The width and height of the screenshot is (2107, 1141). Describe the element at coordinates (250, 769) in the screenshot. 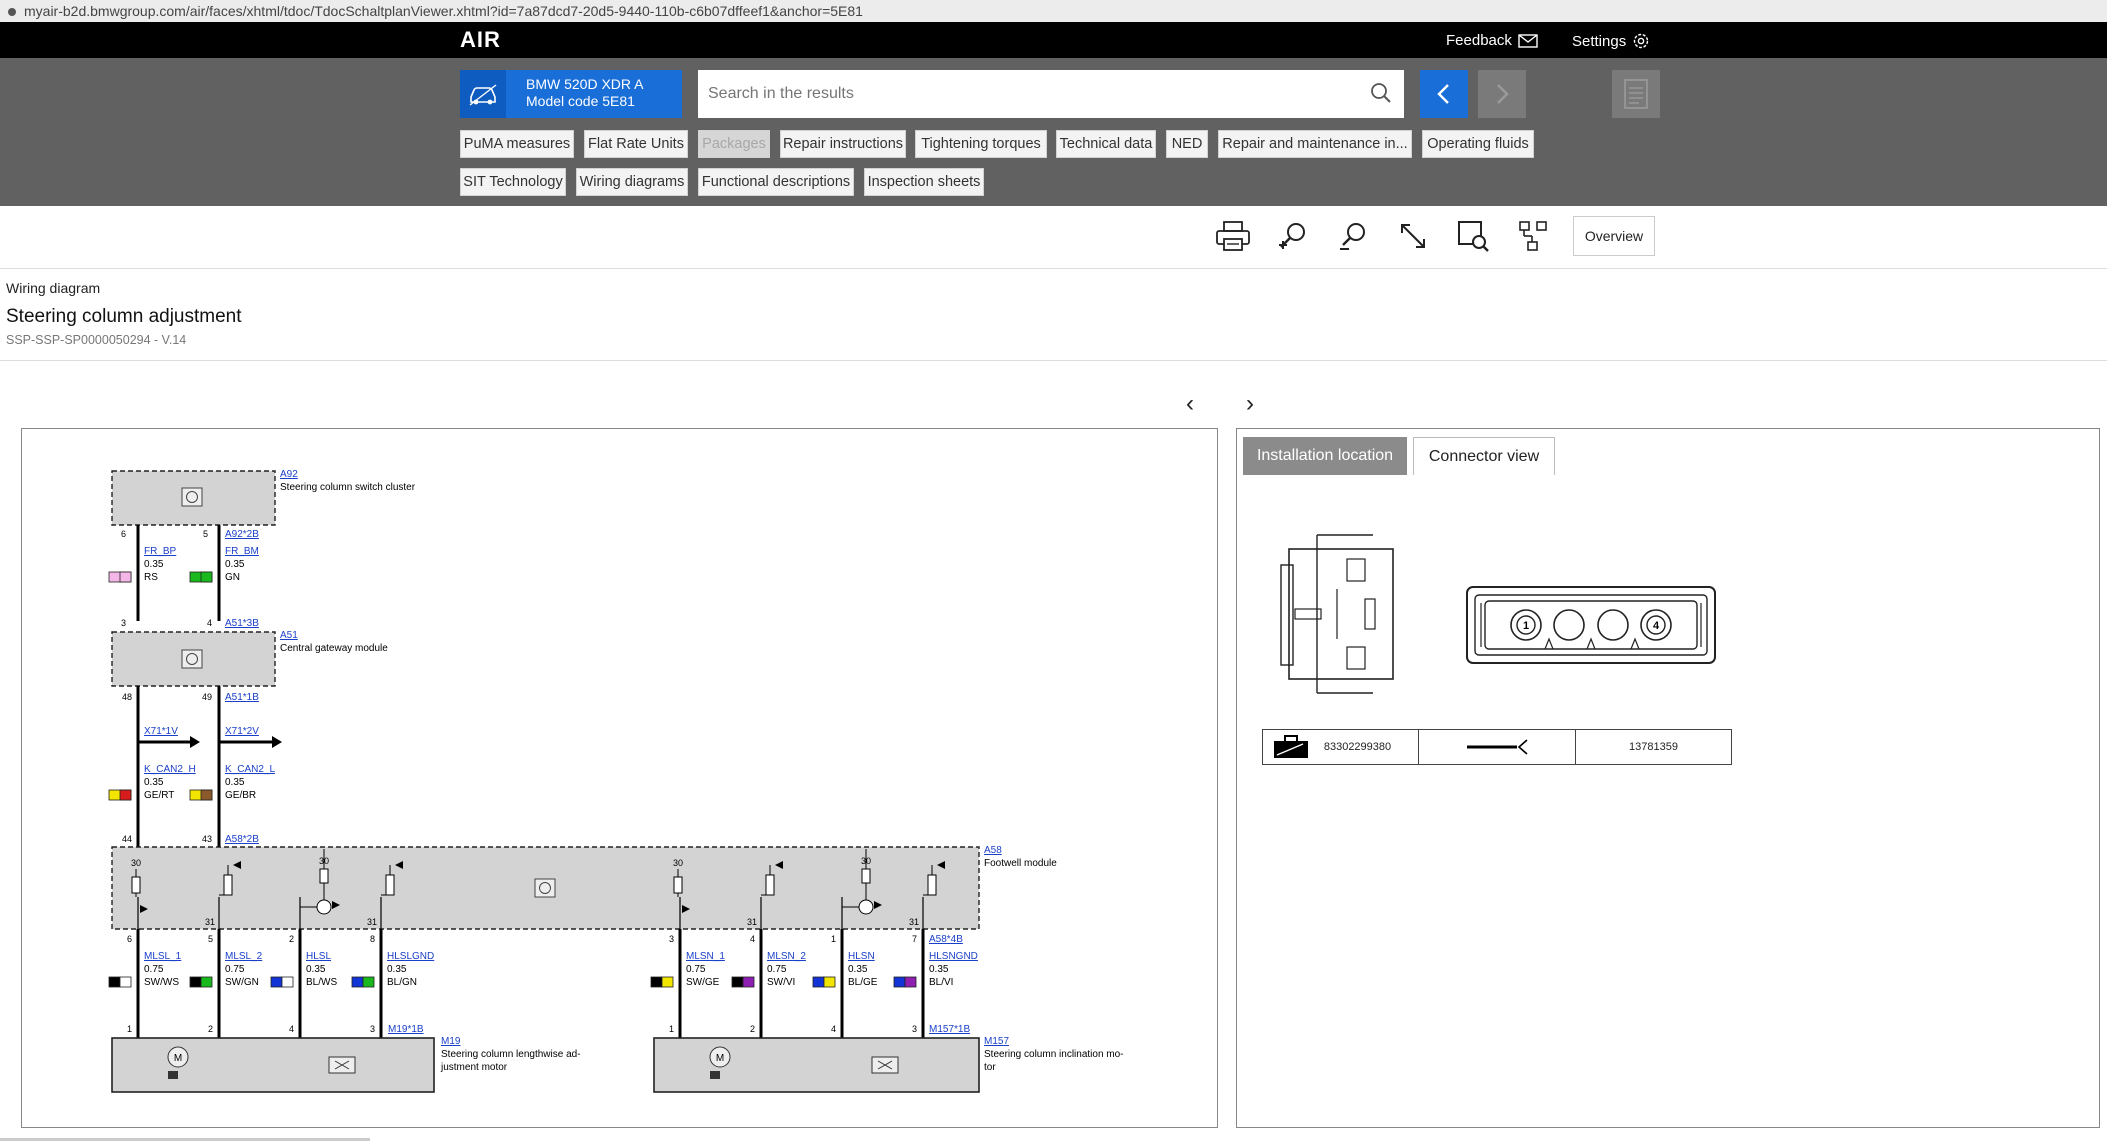

I see `wire-signal: K_CAN2_L` at that location.